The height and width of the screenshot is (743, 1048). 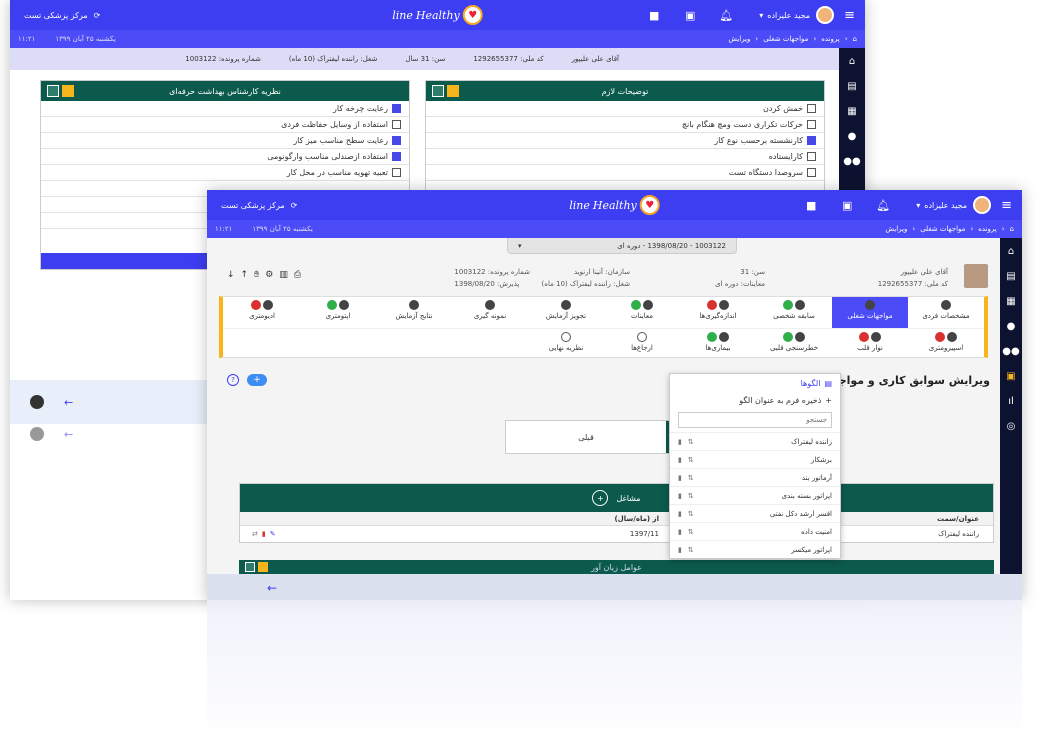 What do you see at coordinates (1010, 301) in the screenshot?
I see `print-icon: ▦` at bounding box center [1010, 301].